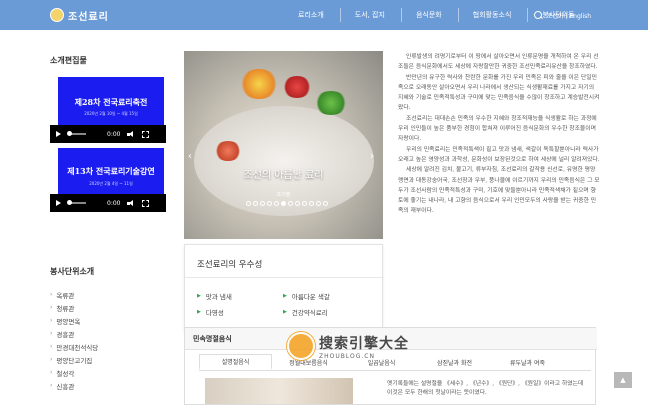  I want to click on excellence-item: ▶ 아름다운 색갈, so click(306, 296).